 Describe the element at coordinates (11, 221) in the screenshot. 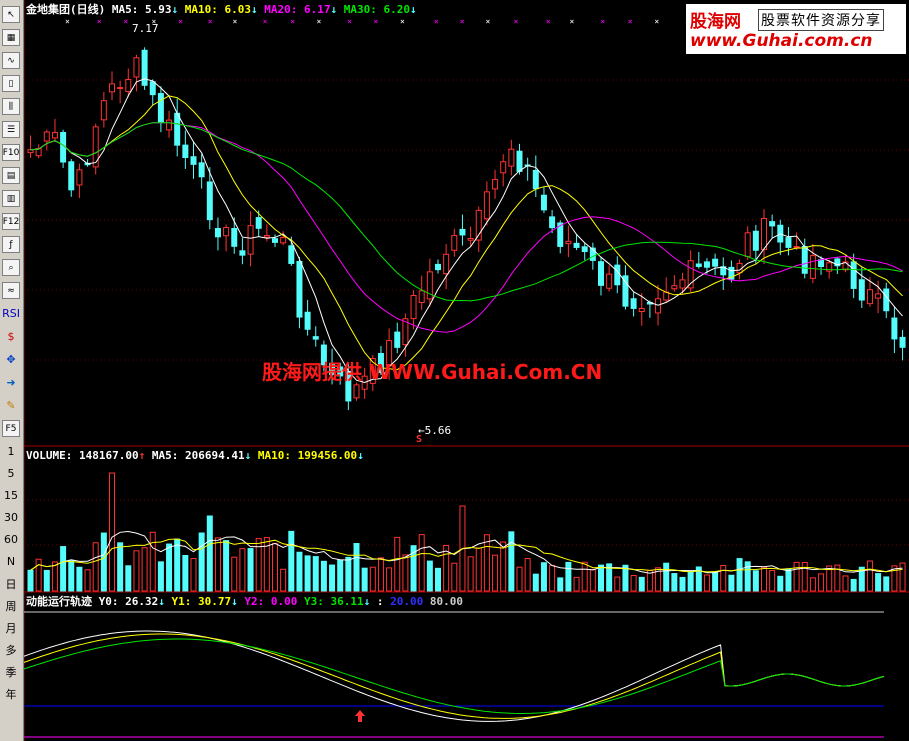

I see `f12-icon: F12` at that location.